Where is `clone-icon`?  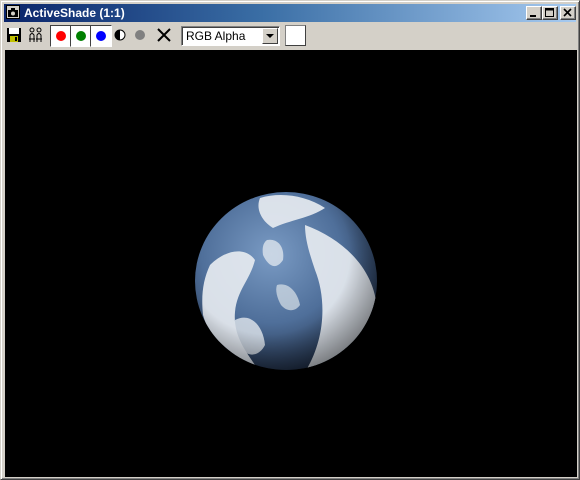
clone-icon is located at coordinates (35, 34).